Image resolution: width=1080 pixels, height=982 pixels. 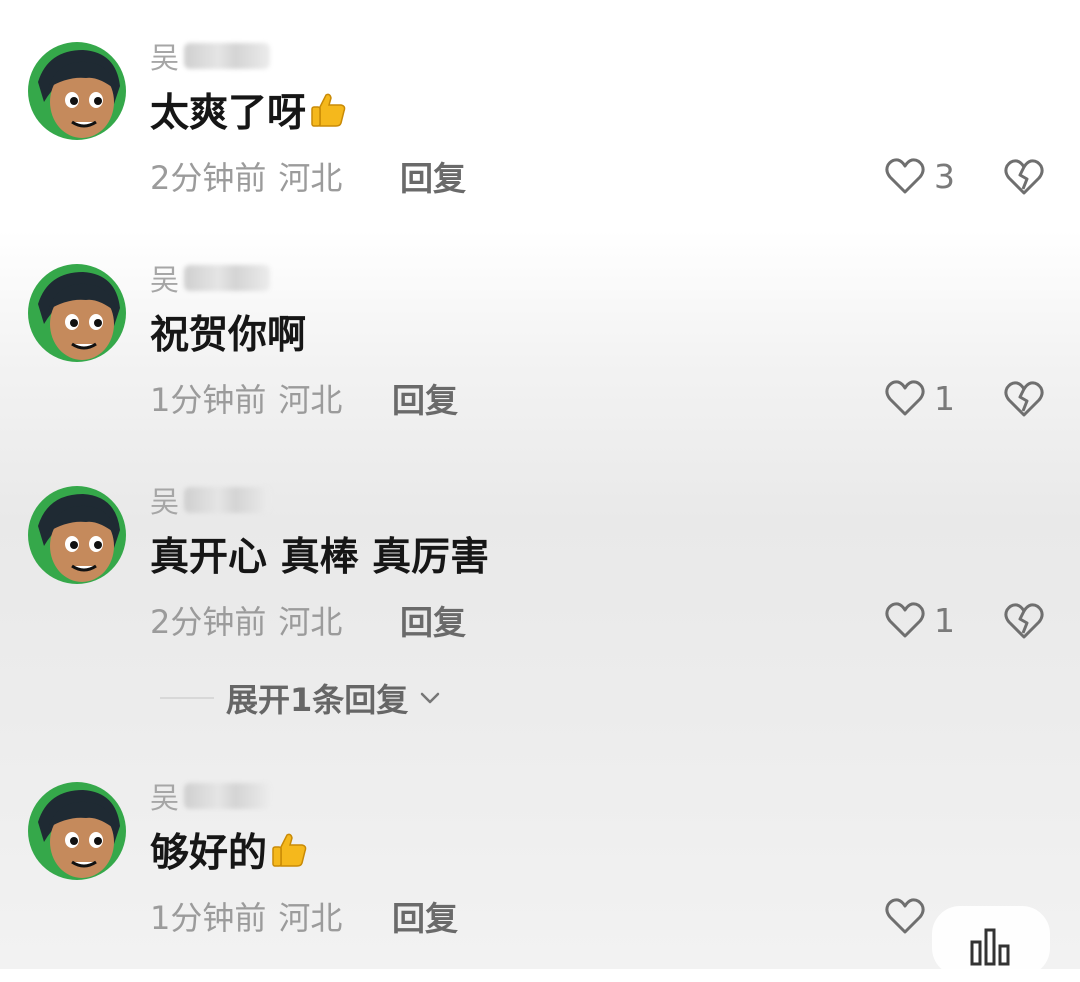 I want to click on expand-replies-label: 展开1条回复, so click(x=317, y=700).